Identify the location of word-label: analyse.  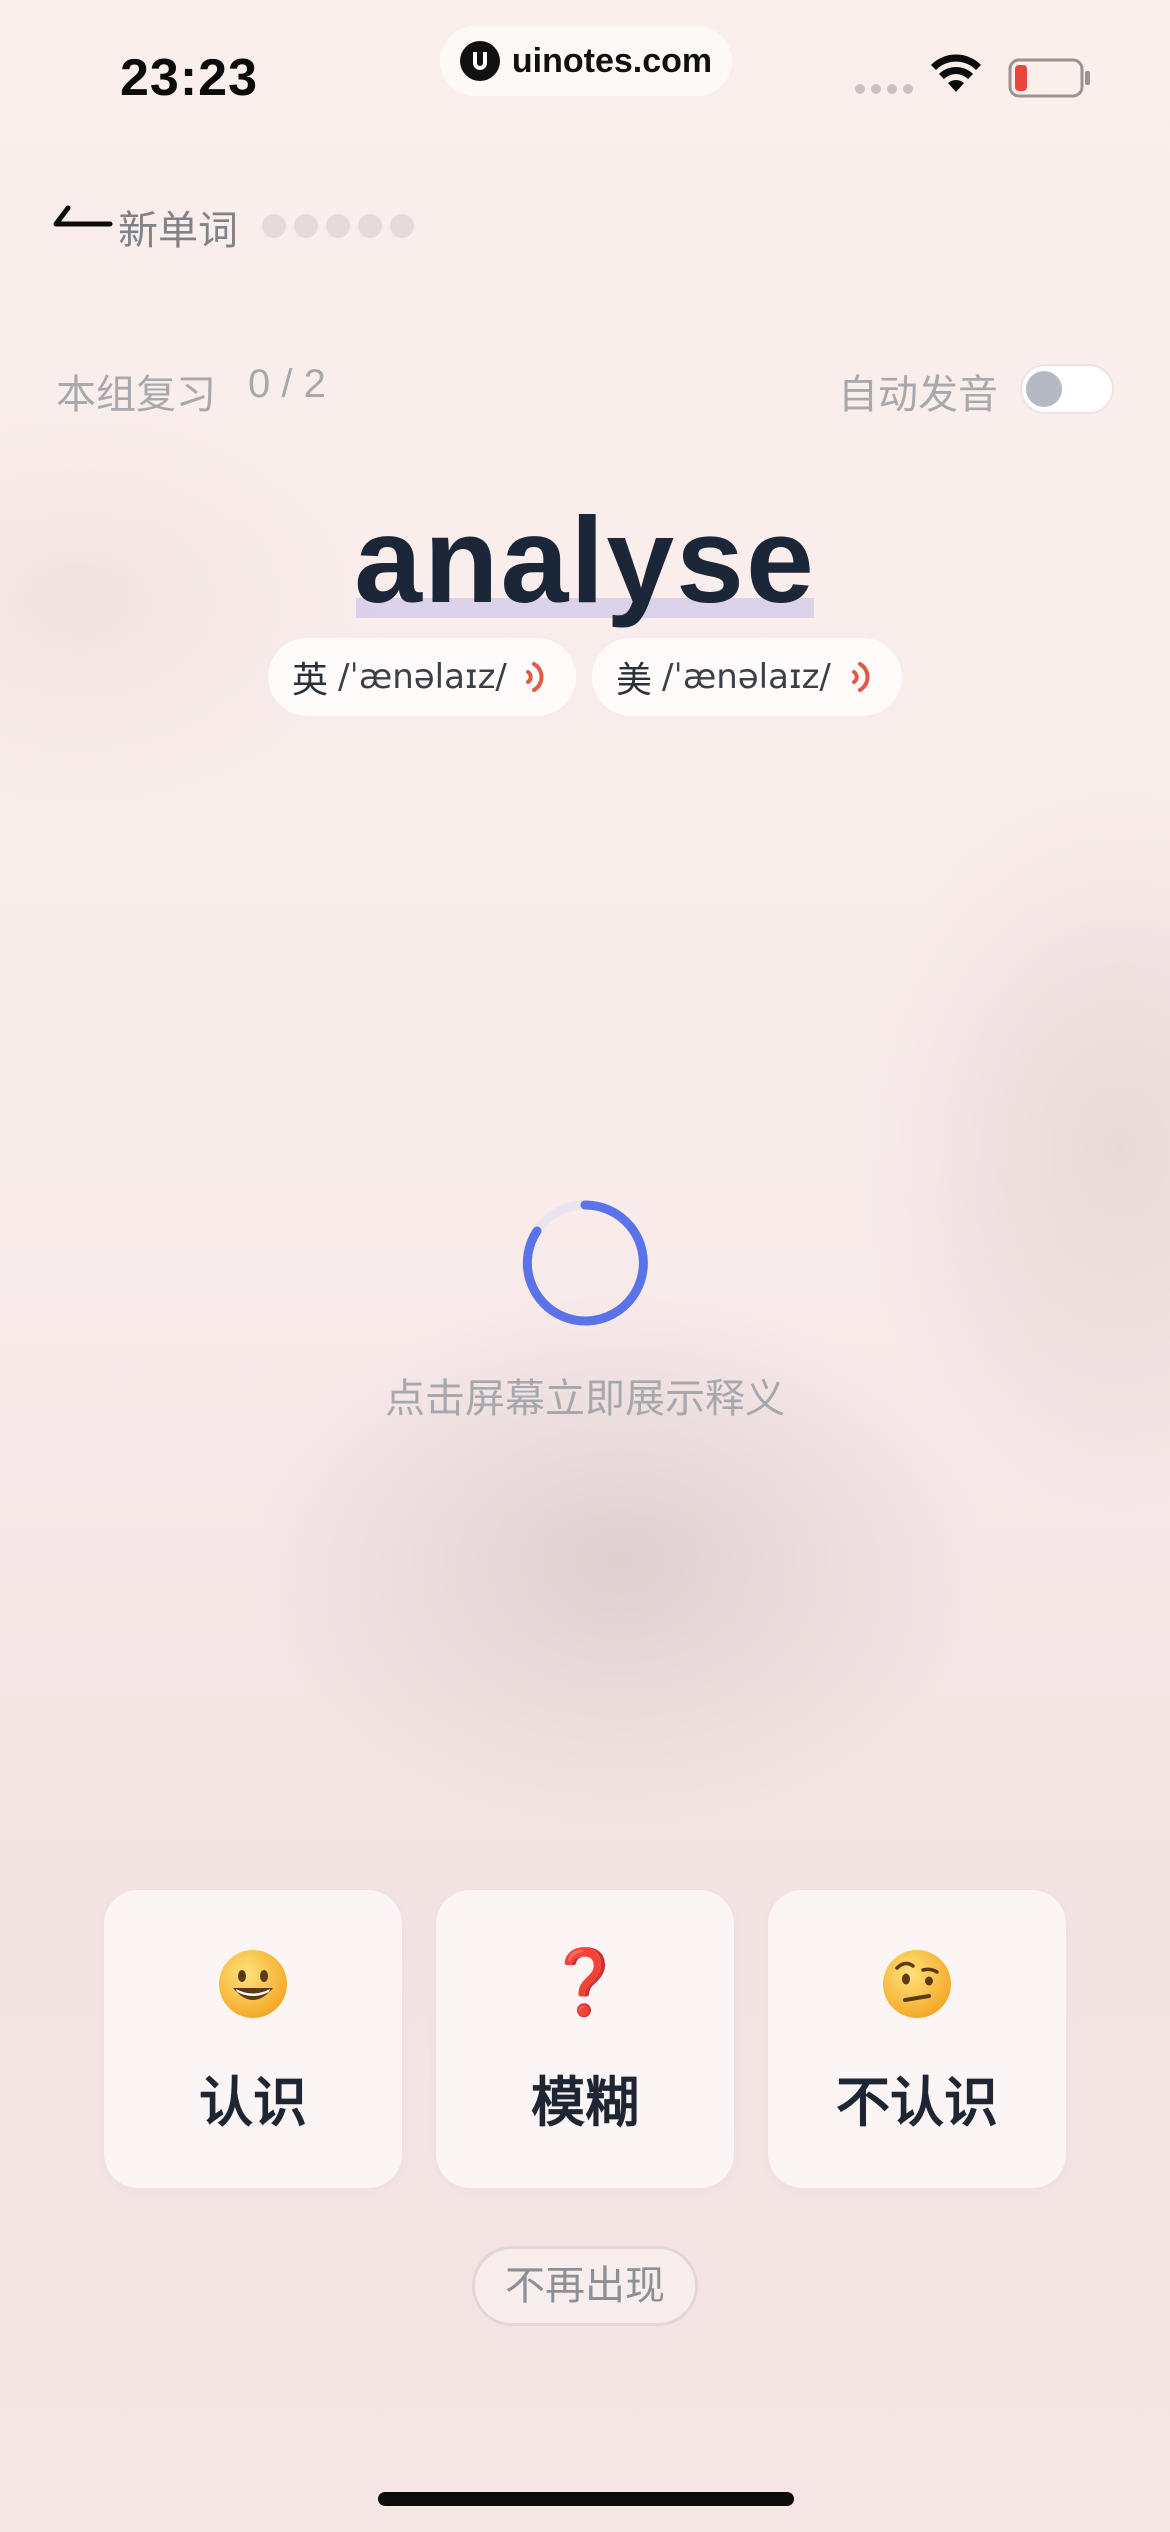
(585, 560).